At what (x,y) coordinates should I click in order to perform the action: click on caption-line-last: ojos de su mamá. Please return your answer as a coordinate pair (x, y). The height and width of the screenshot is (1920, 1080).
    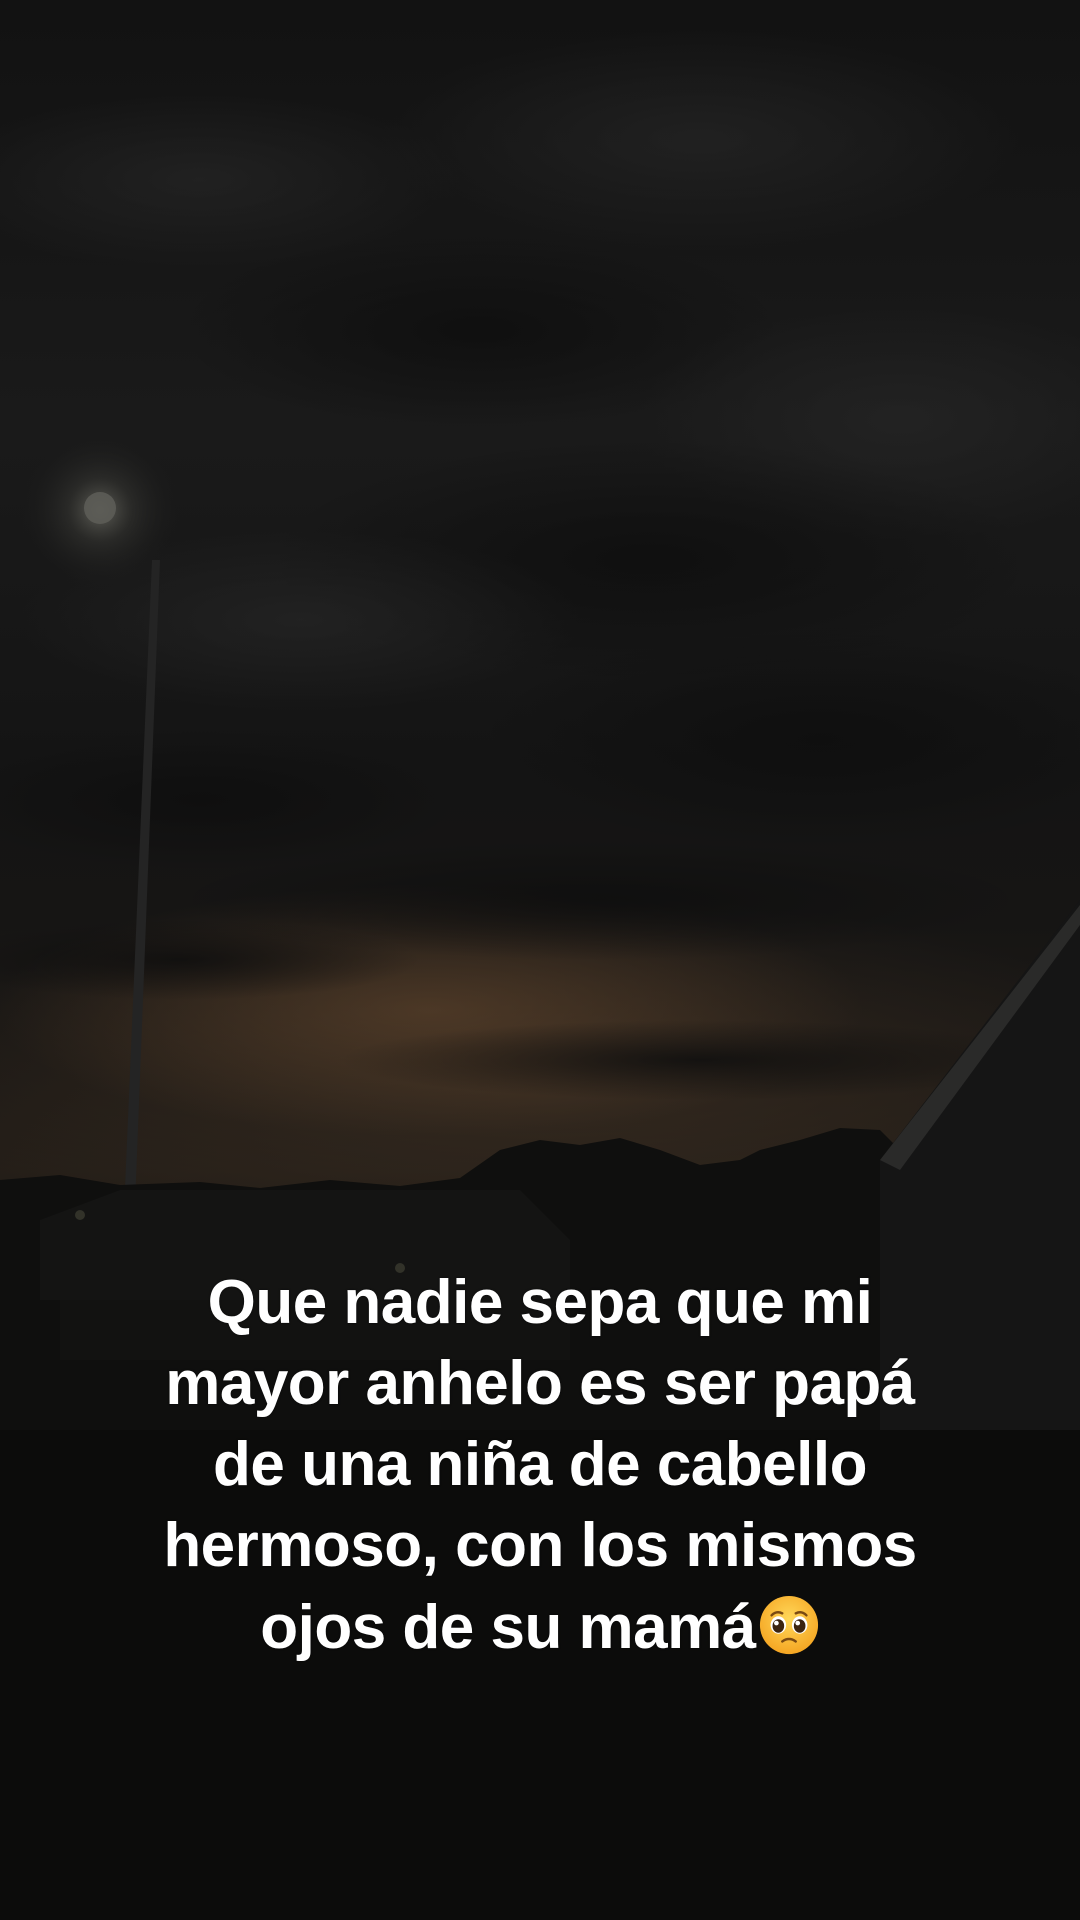
    Looking at the image, I should click on (540, 1627).